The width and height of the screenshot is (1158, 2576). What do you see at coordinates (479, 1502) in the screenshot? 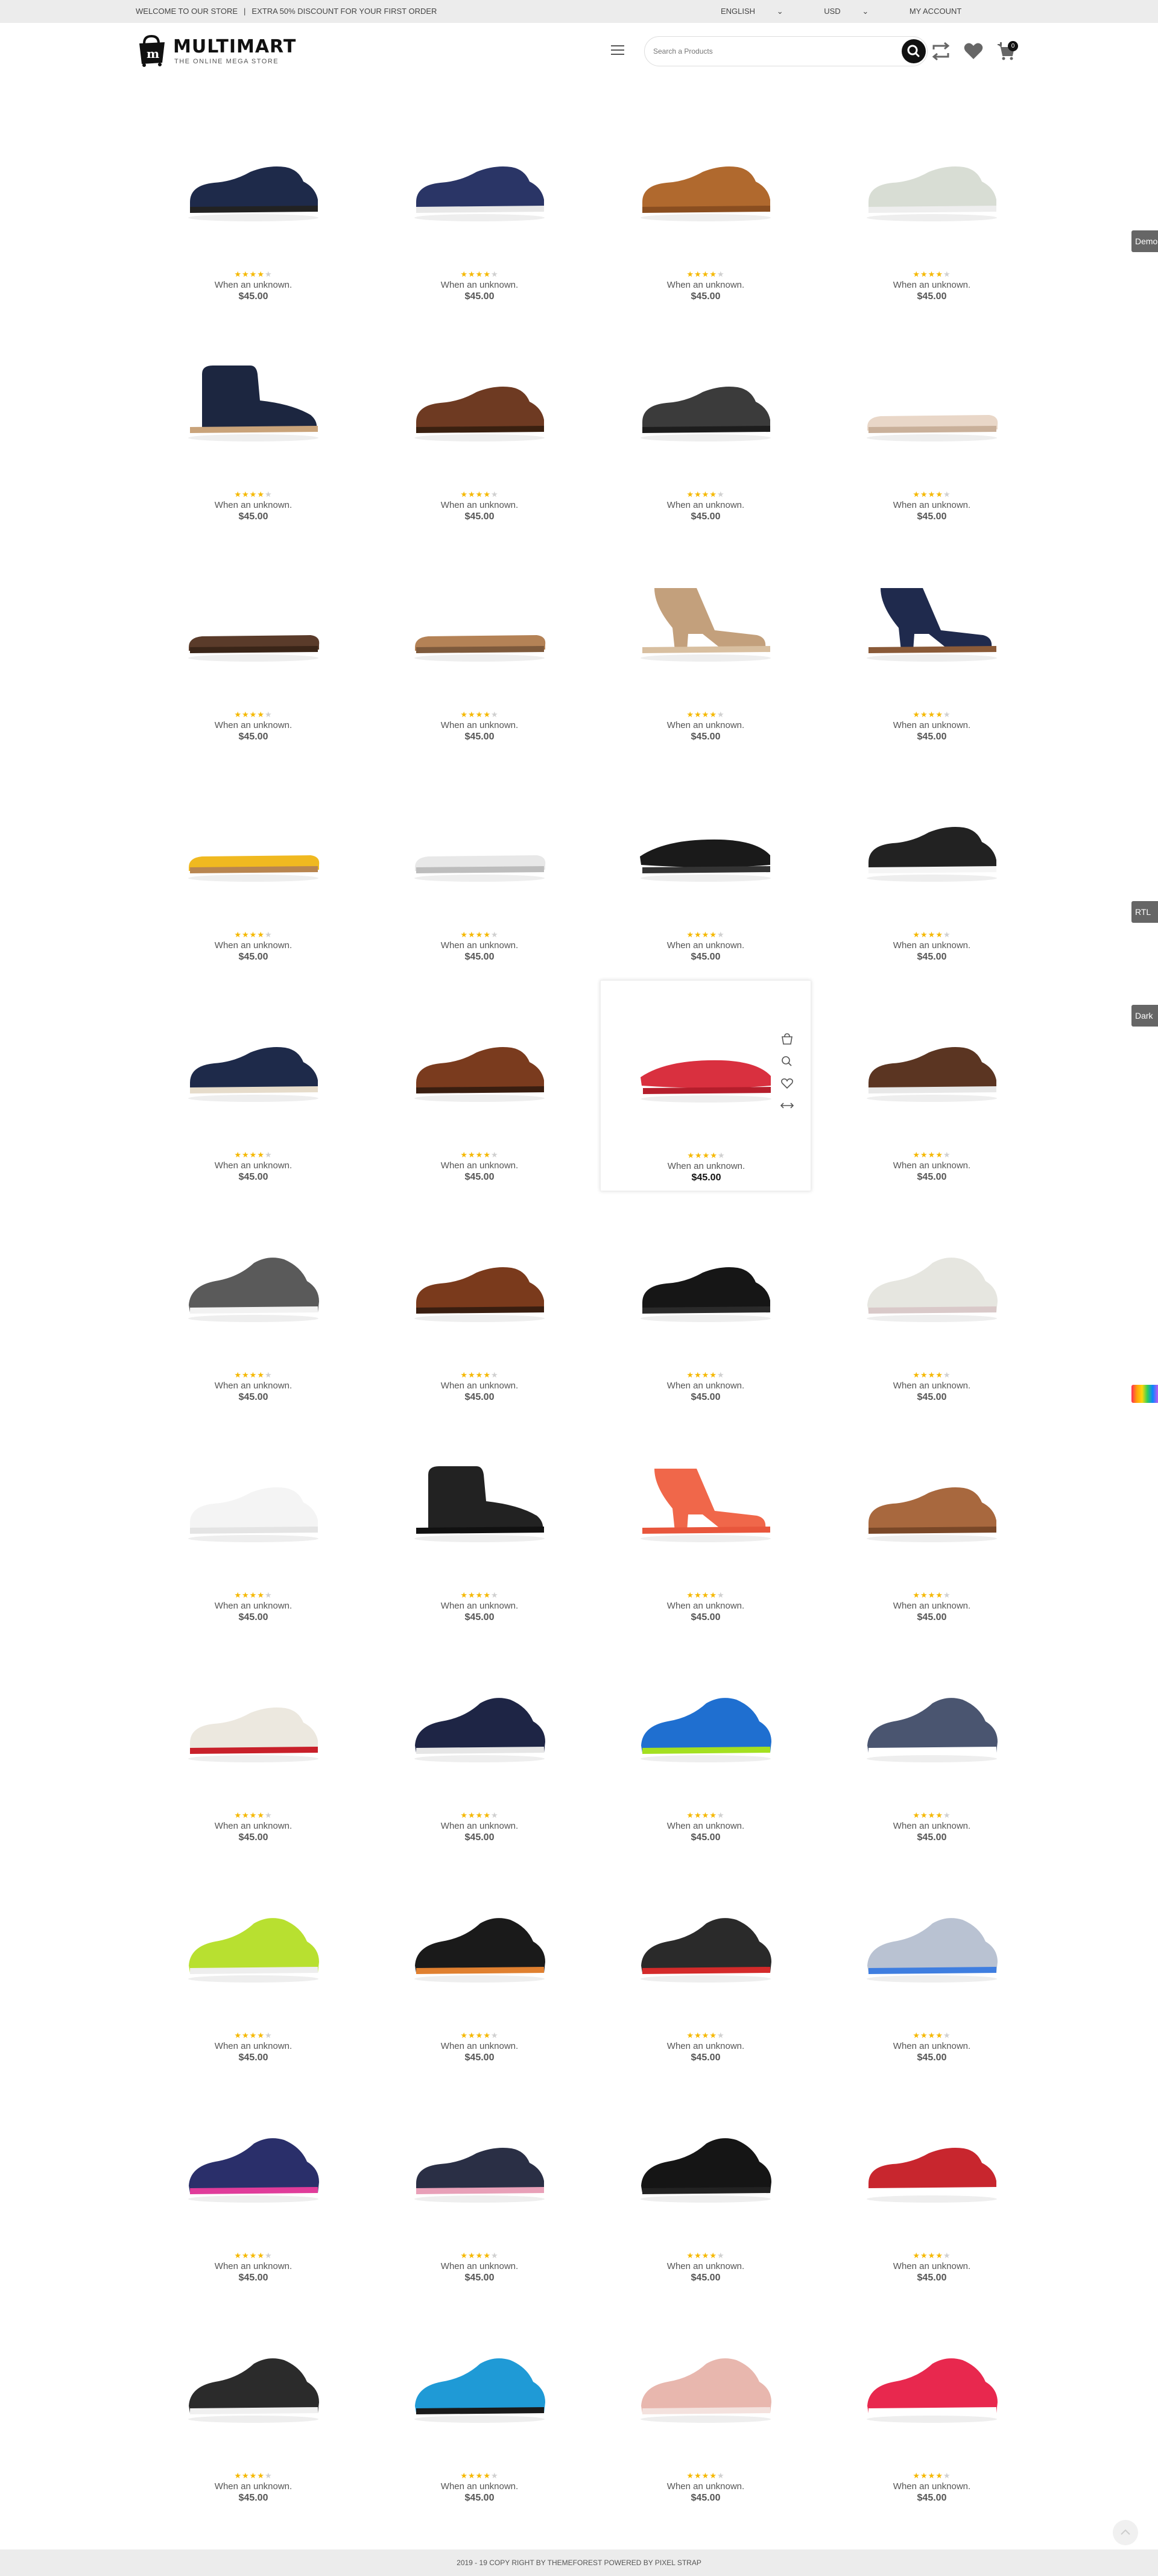
I see `black-combat-boot-icon` at bounding box center [479, 1502].